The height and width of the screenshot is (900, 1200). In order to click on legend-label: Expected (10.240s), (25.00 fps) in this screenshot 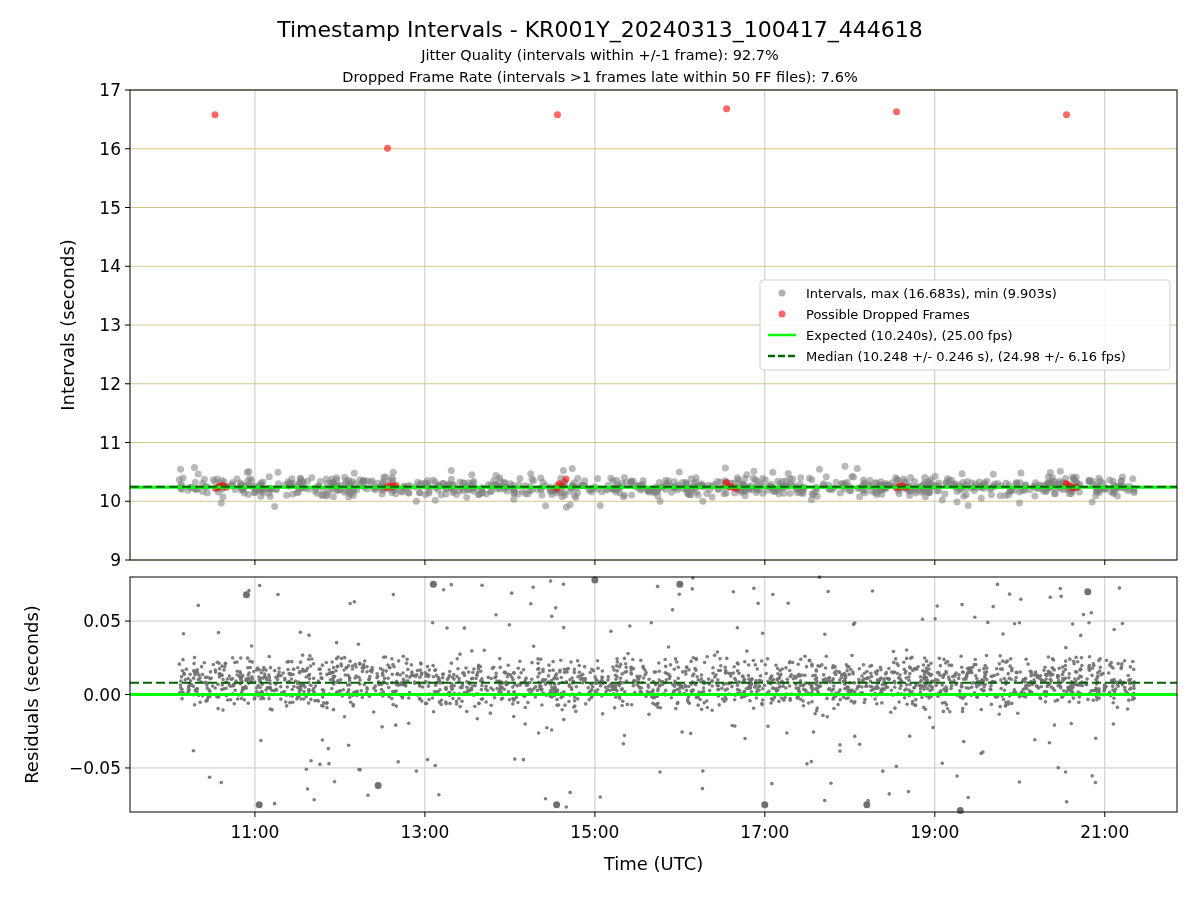, I will do `click(909, 335)`.